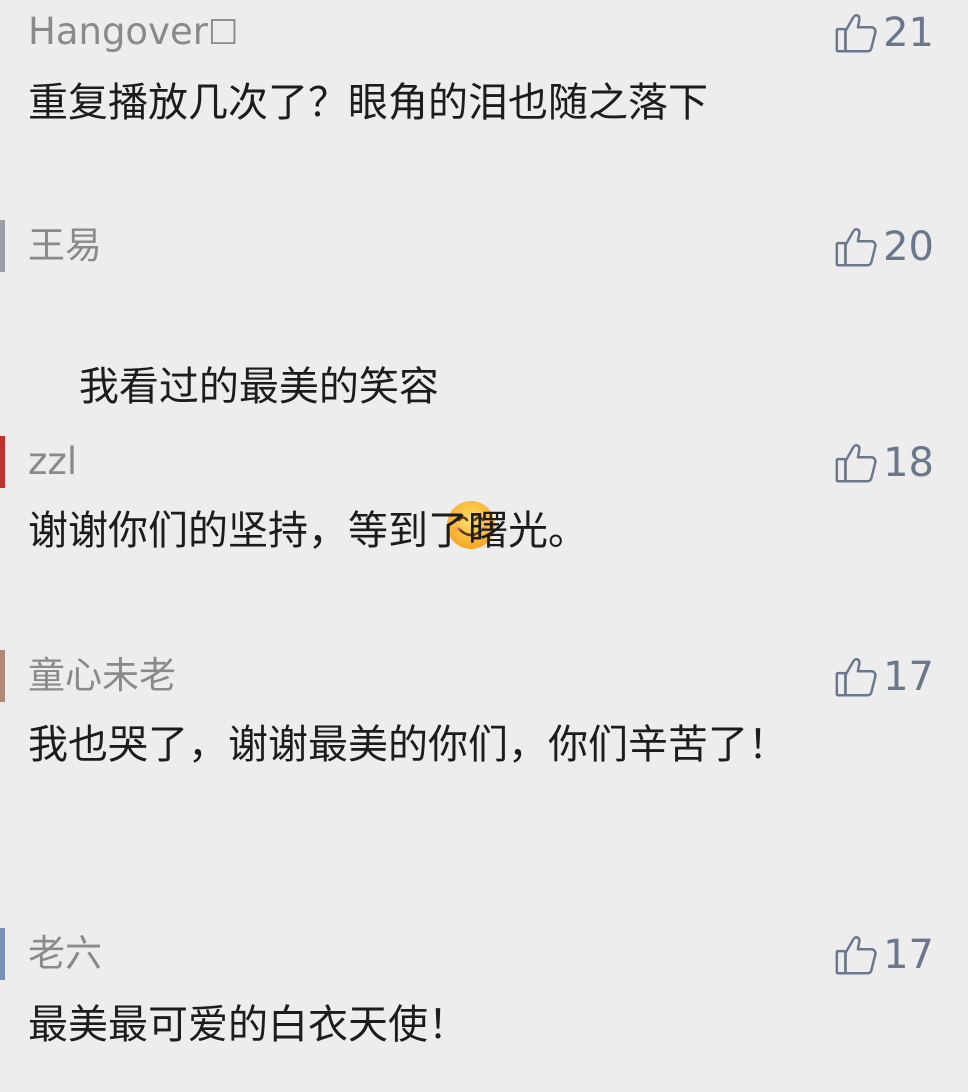 The image size is (968, 1092). What do you see at coordinates (908, 463) in the screenshot?
I see `like-count: 18` at bounding box center [908, 463].